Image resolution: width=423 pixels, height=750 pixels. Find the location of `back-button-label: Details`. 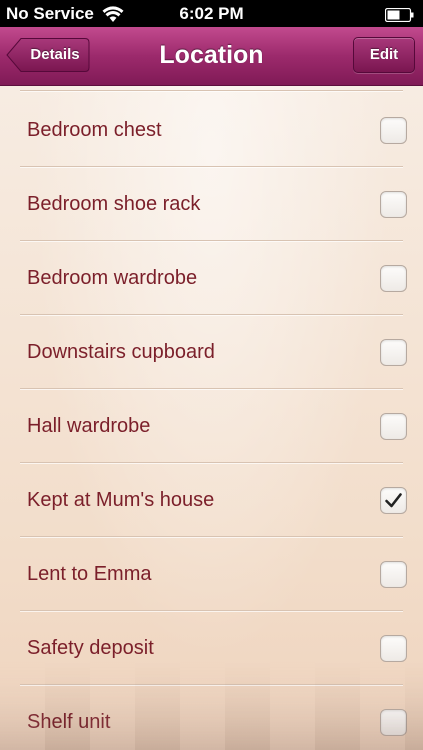

back-button-label: Details is located at coordinates (55, 54).